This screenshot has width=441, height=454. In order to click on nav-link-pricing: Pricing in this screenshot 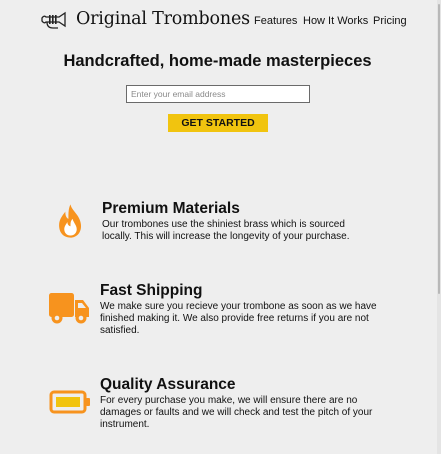, I will do `click(390, 21)`.